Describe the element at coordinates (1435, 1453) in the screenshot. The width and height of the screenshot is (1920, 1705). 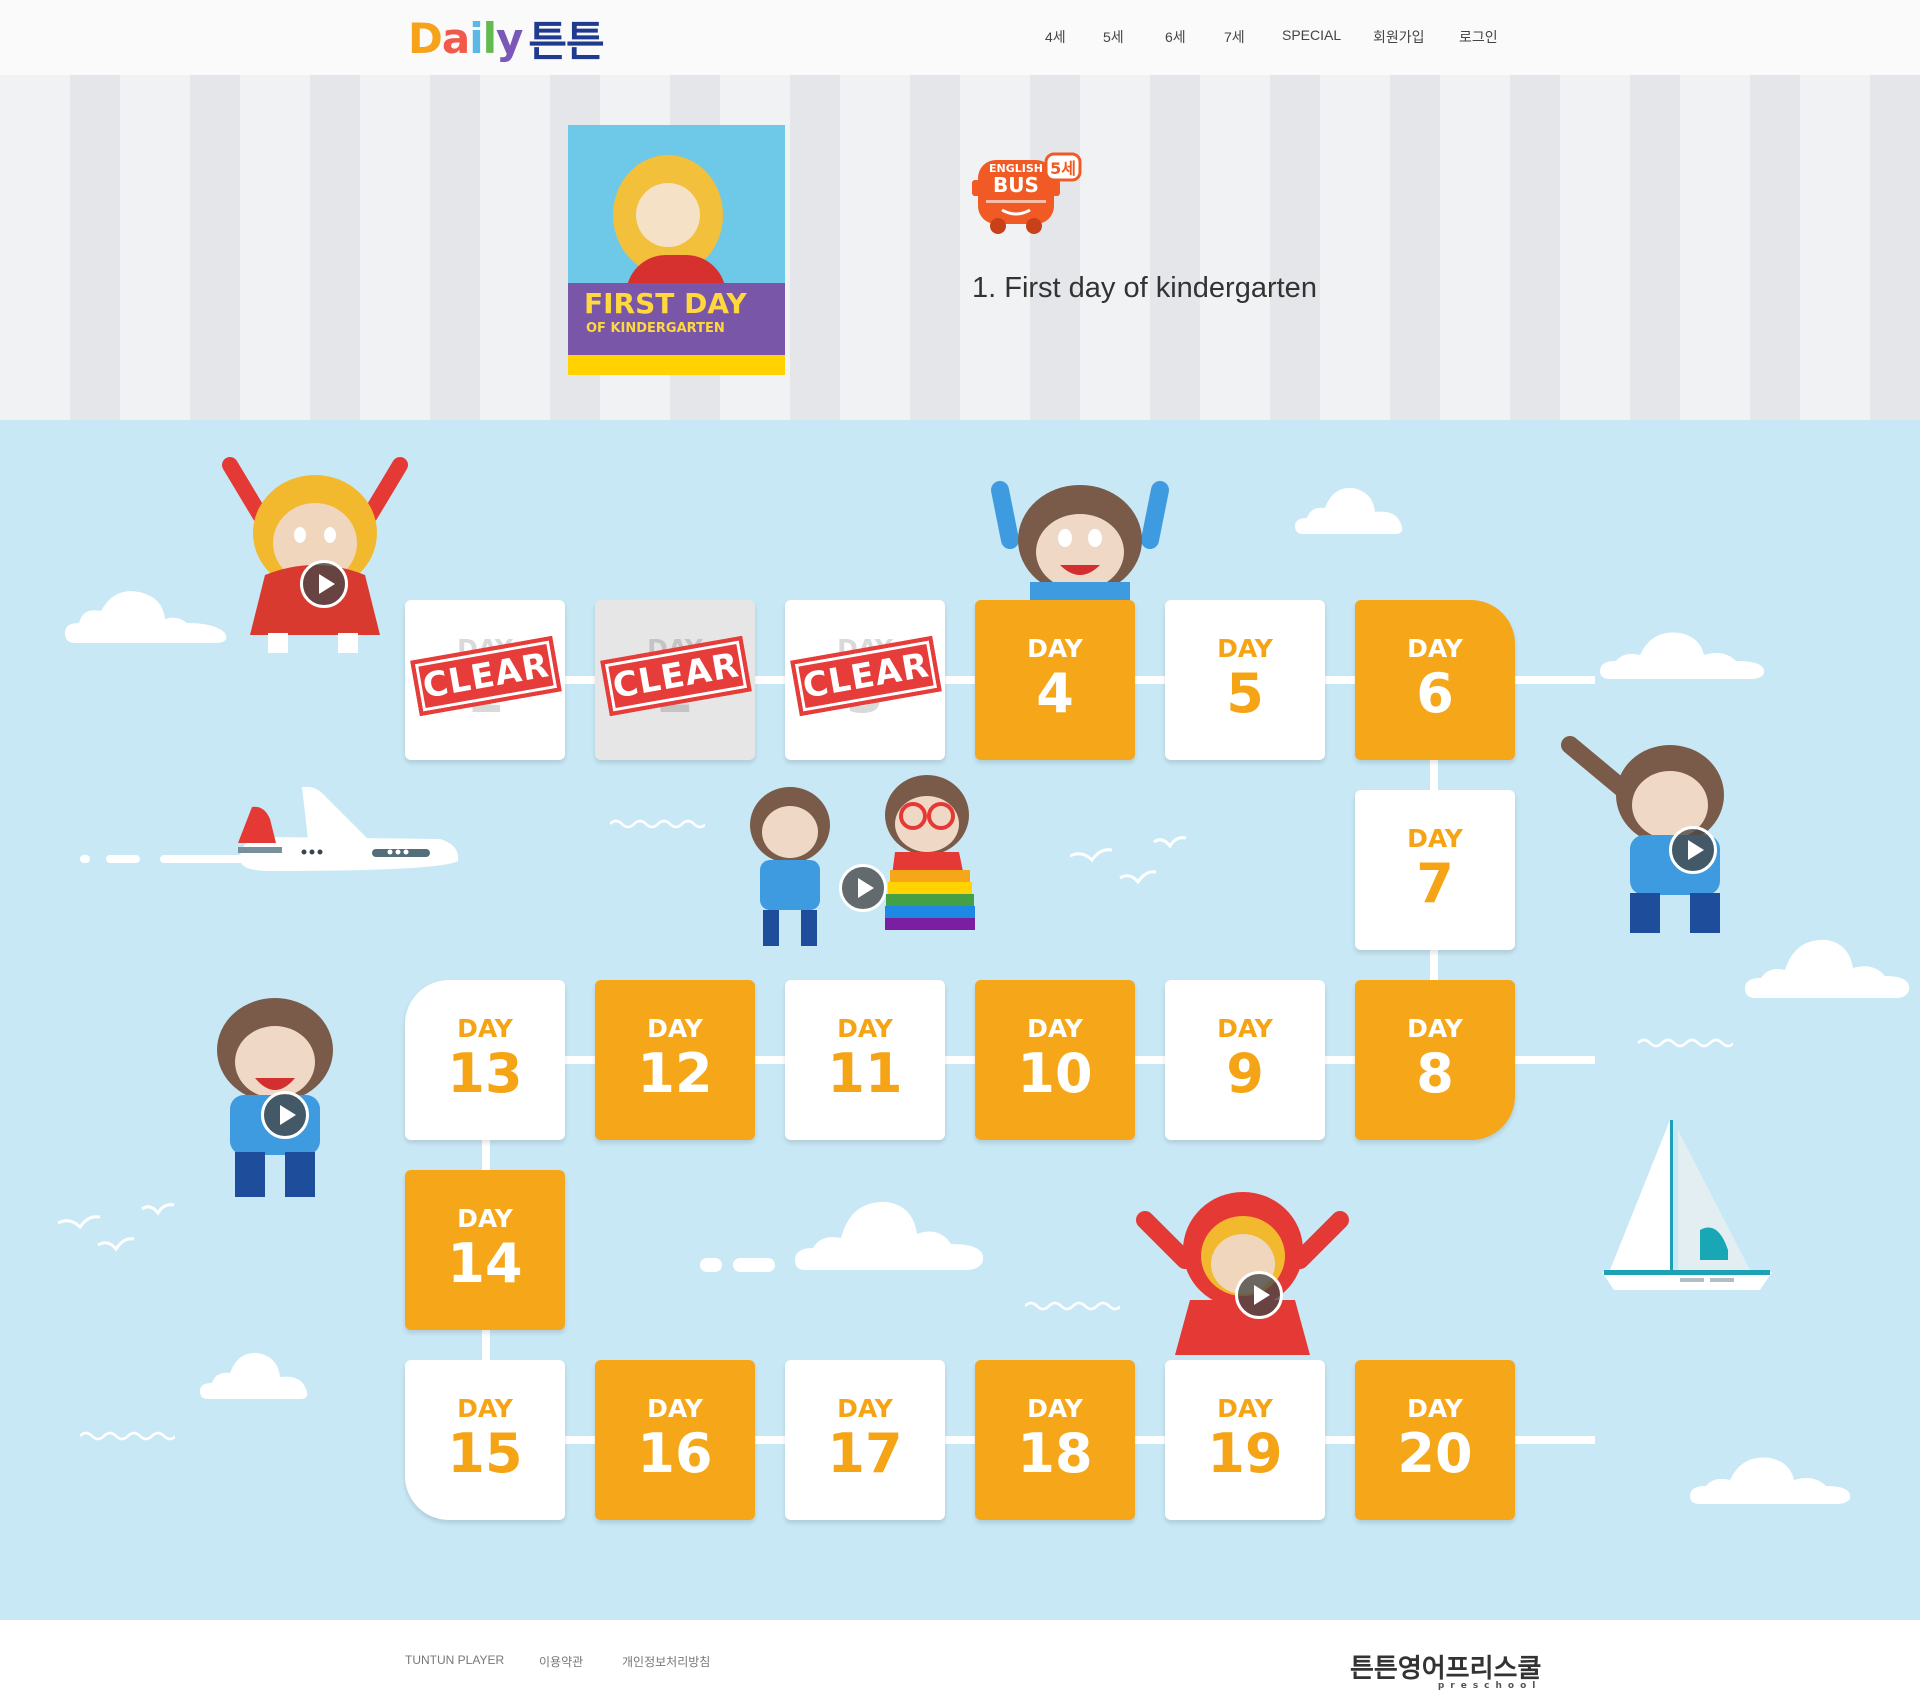
I see `day-number: 20` at that location.